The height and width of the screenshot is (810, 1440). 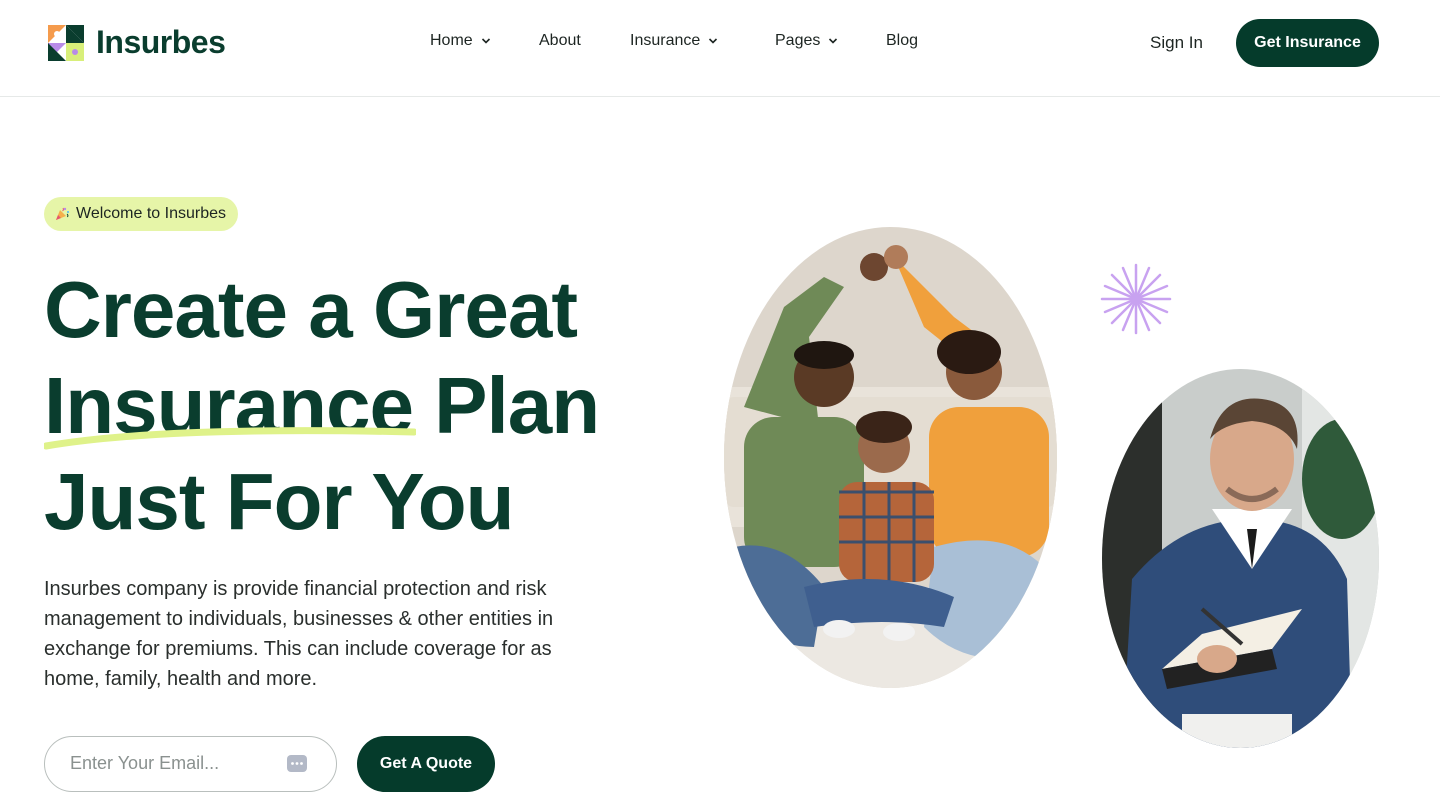 What do you see at coordinates (230, 438) in the screenshot?
I see `highlight-underline` at bounding box center [230, 438].